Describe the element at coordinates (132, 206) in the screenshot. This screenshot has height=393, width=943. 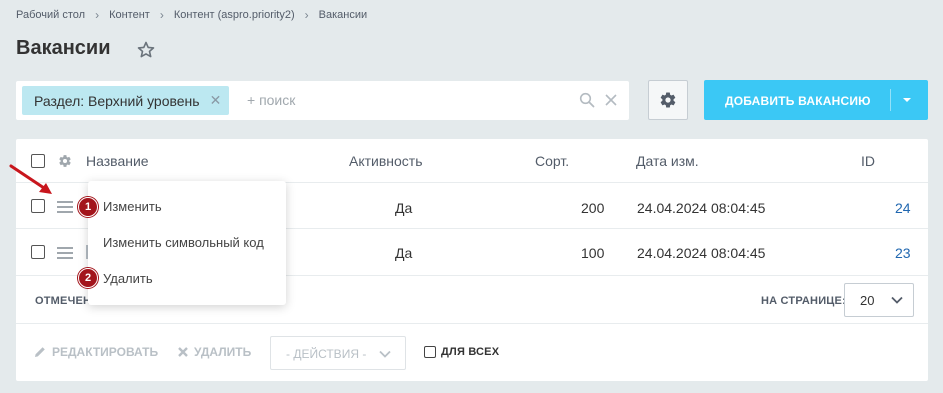
I see `menu-item-edit: Изменить` at that location.